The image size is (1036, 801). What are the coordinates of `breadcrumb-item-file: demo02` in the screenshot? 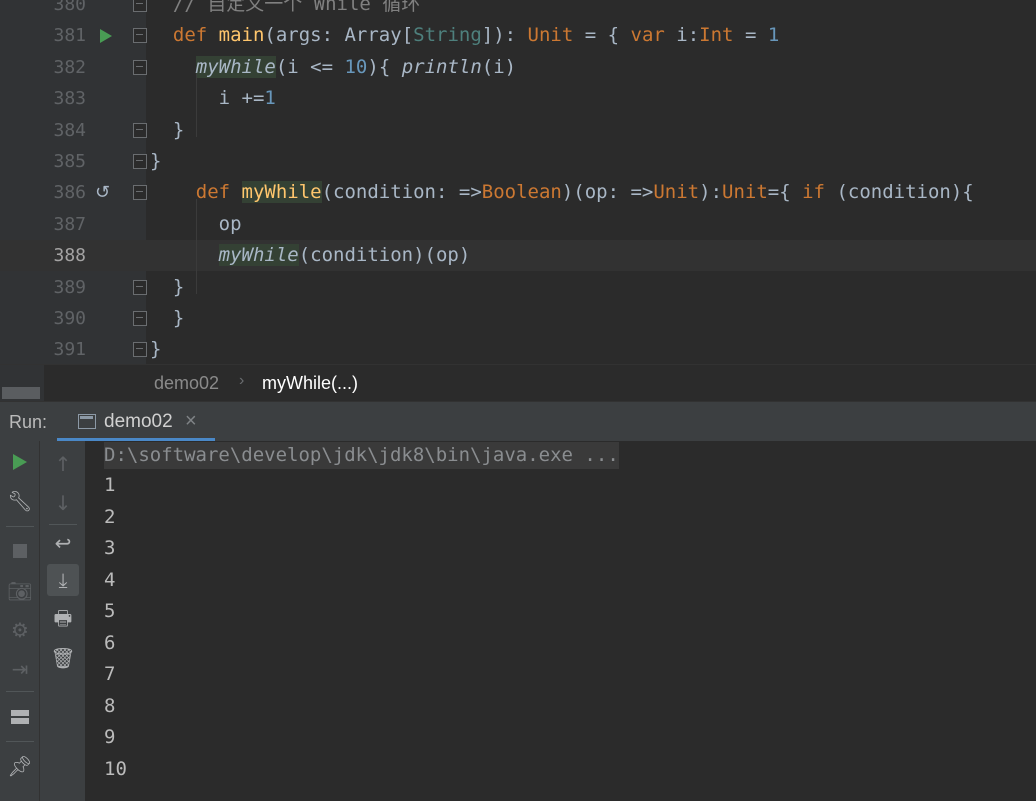 It's located at (186, 383).